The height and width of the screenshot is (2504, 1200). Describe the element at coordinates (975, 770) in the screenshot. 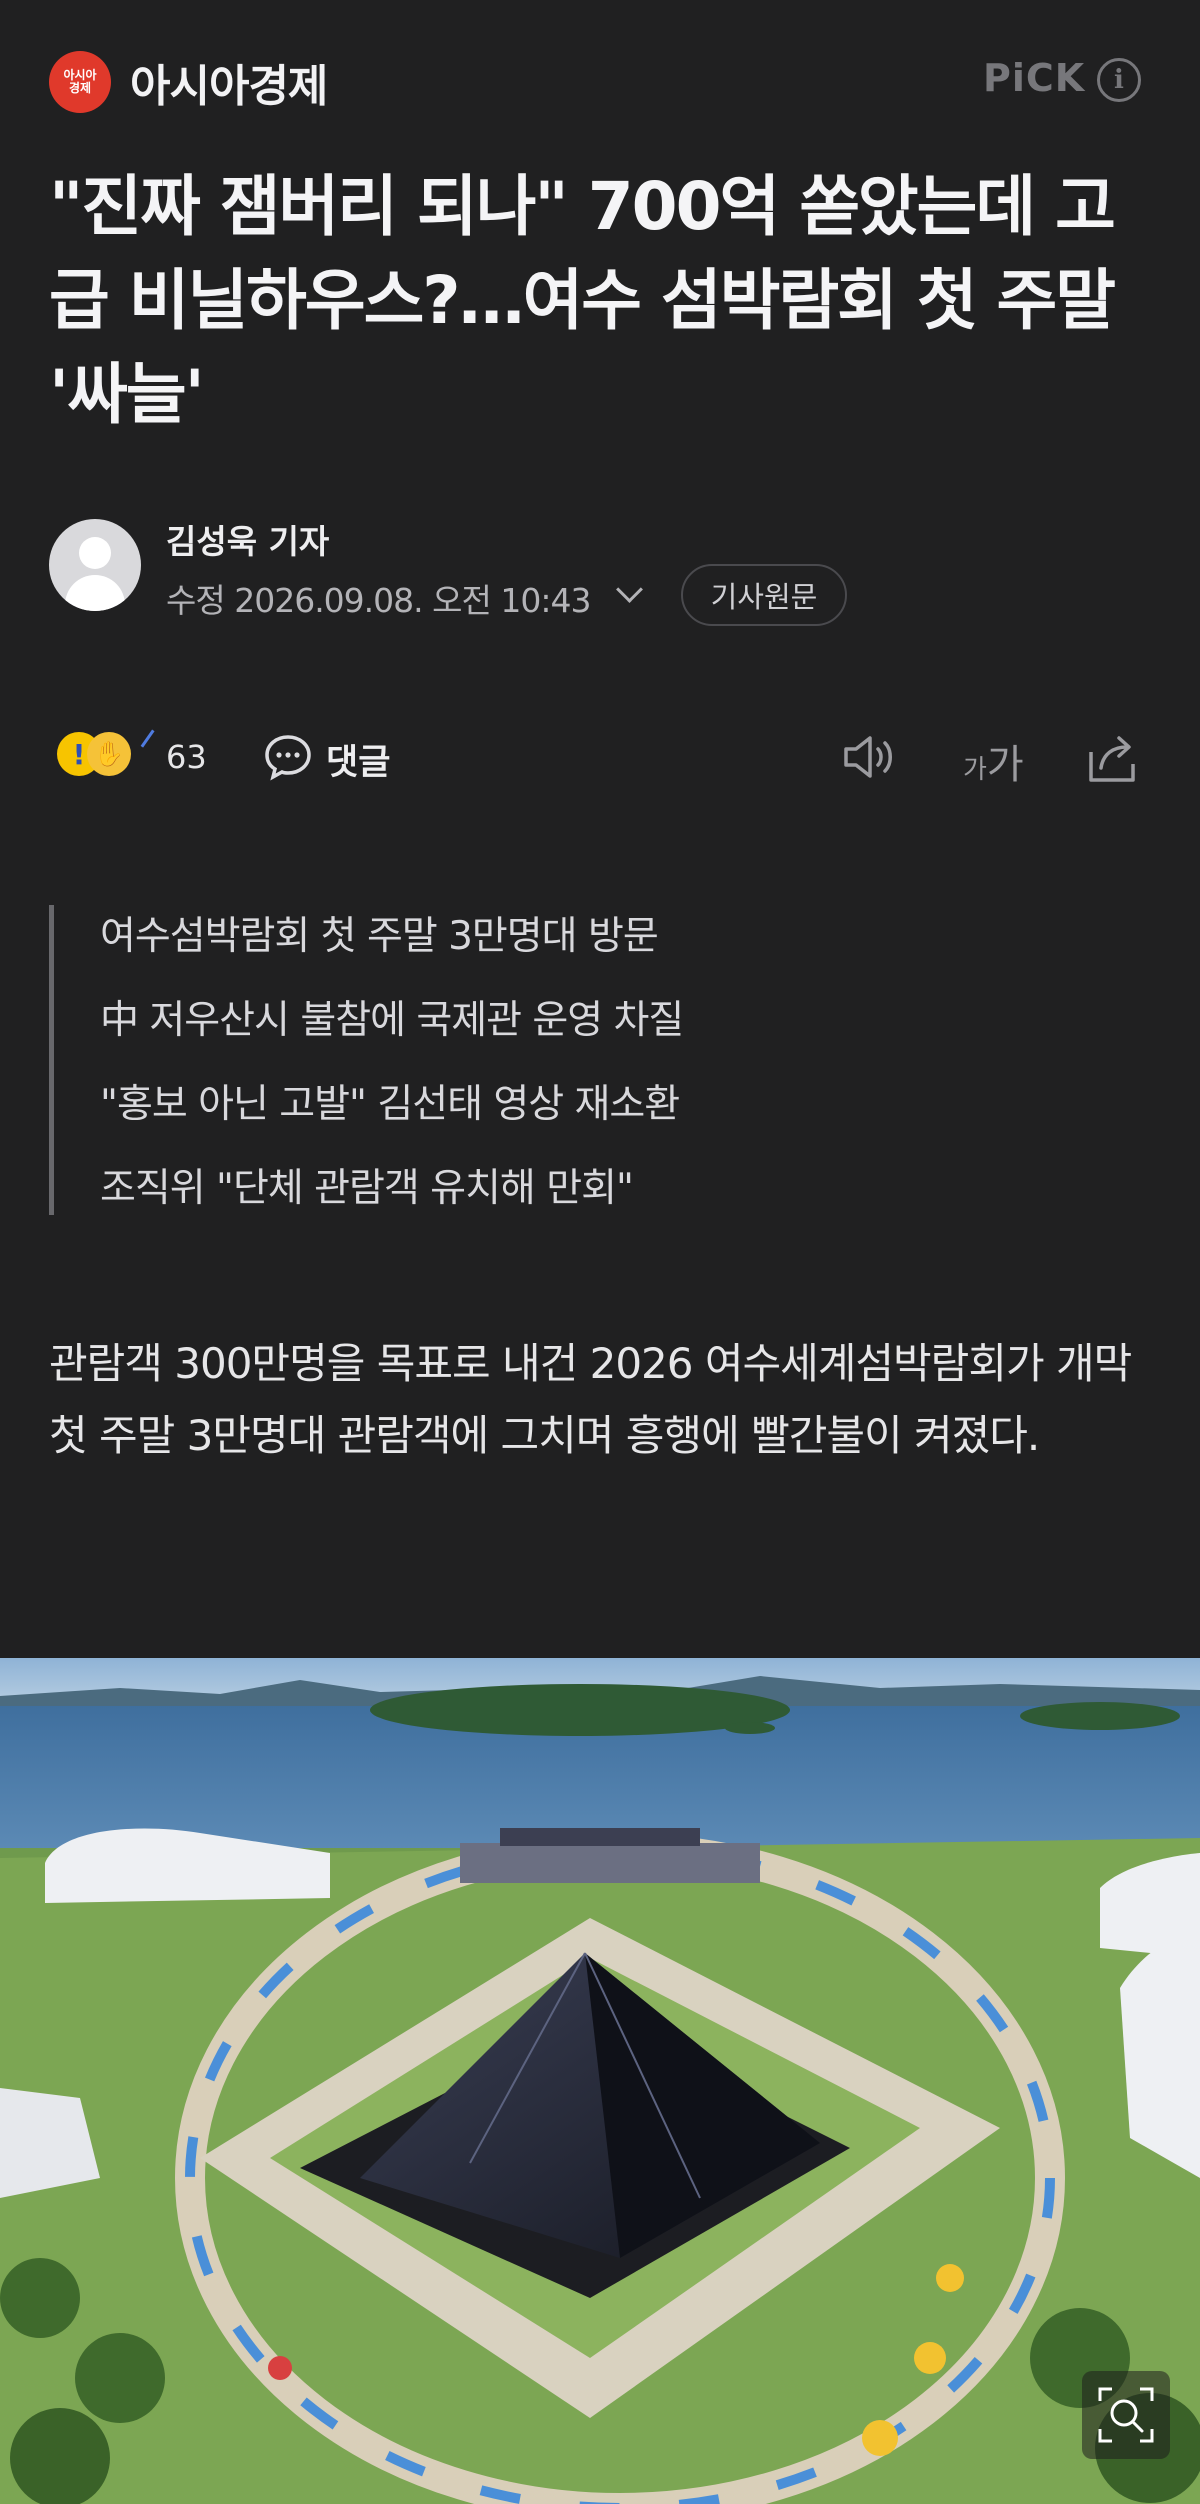

I see `font-size-small: 가` at that location.